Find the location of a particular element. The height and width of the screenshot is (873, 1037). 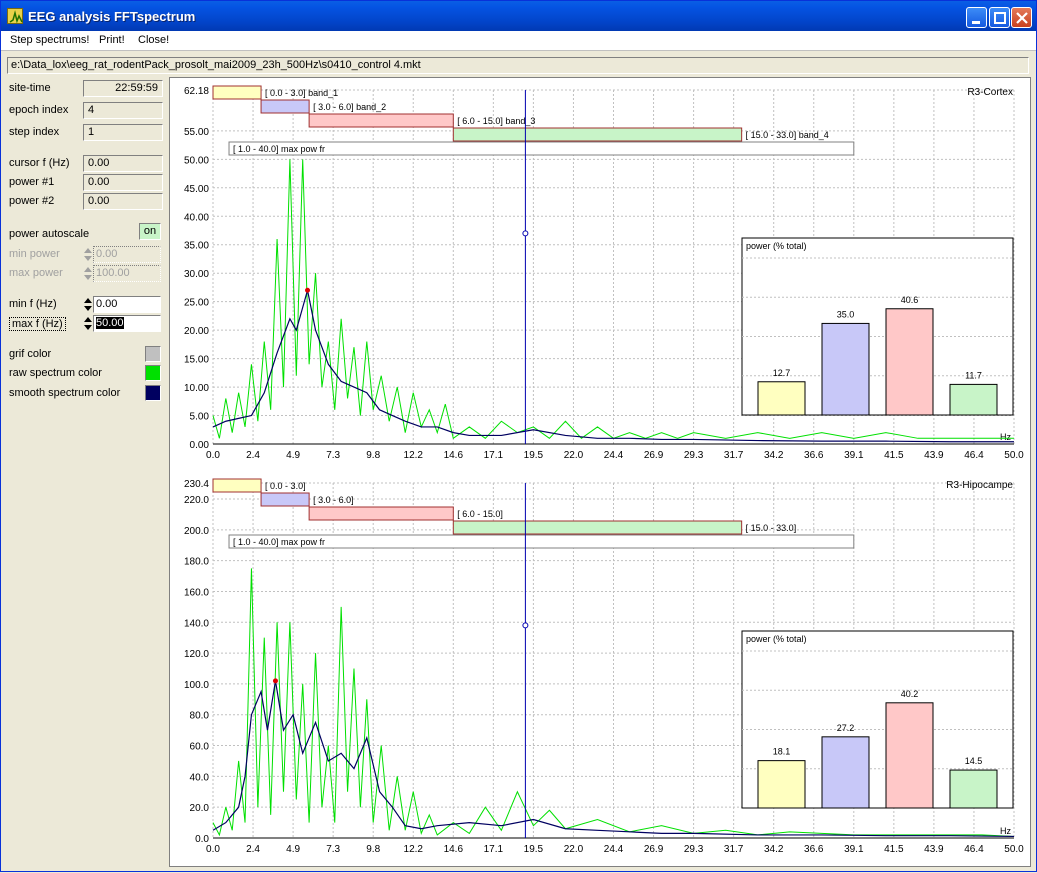

band-label-2: [ 3.0 - 6.0] band_2 is located at coordinates (349, 107).